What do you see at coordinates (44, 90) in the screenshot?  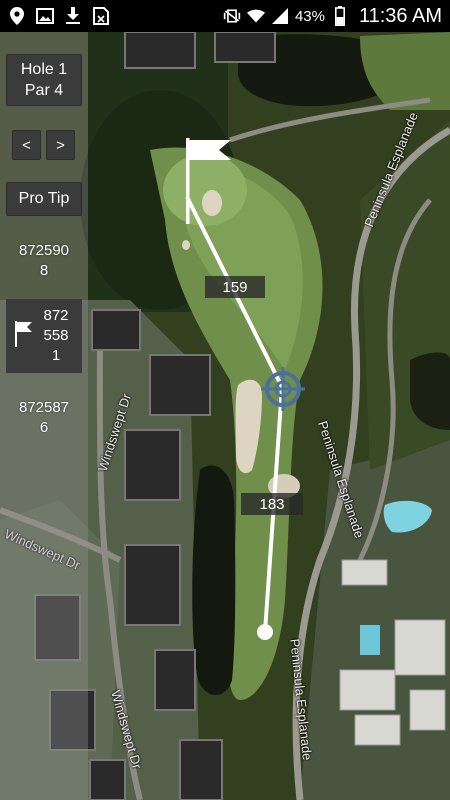 I see `par-label: Par 4` at bounding box center [44, 90].